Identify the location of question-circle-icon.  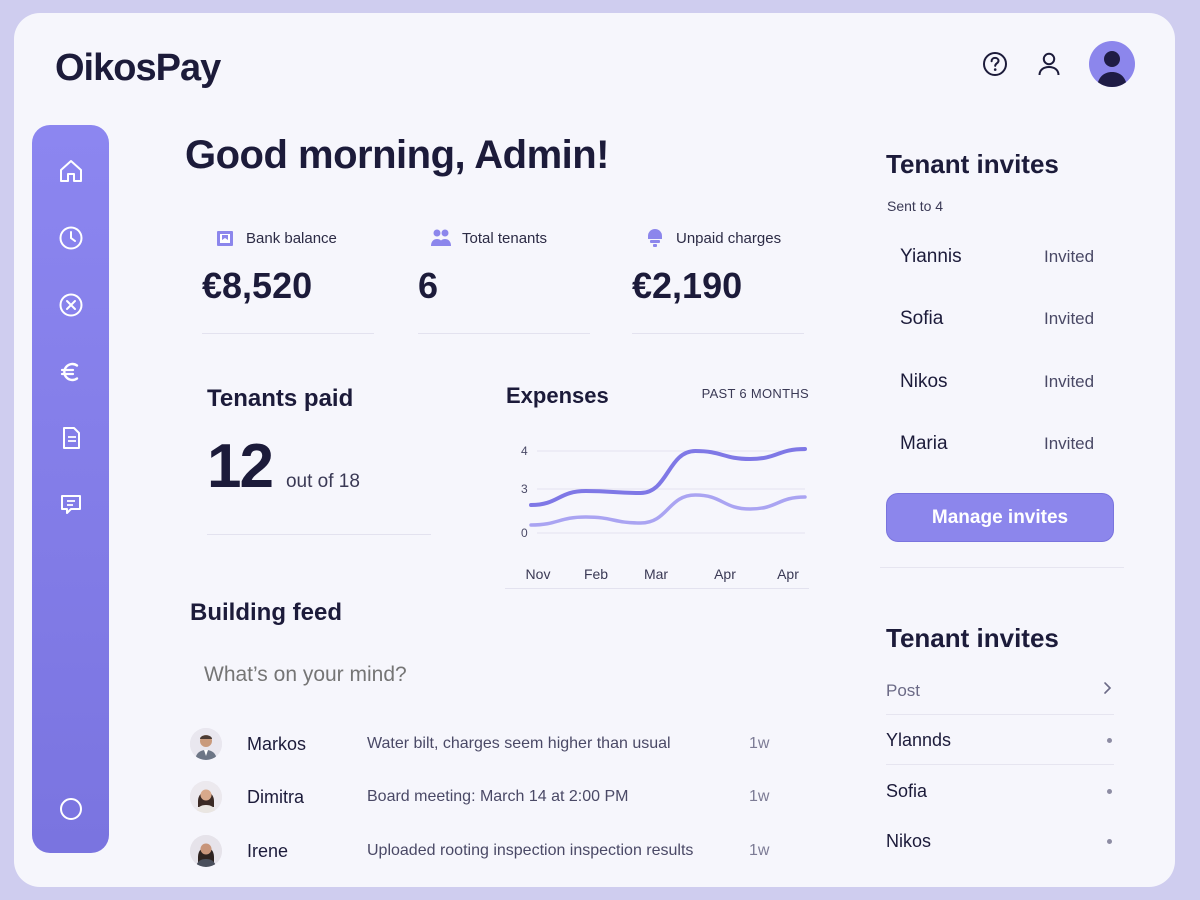
(995, 64).